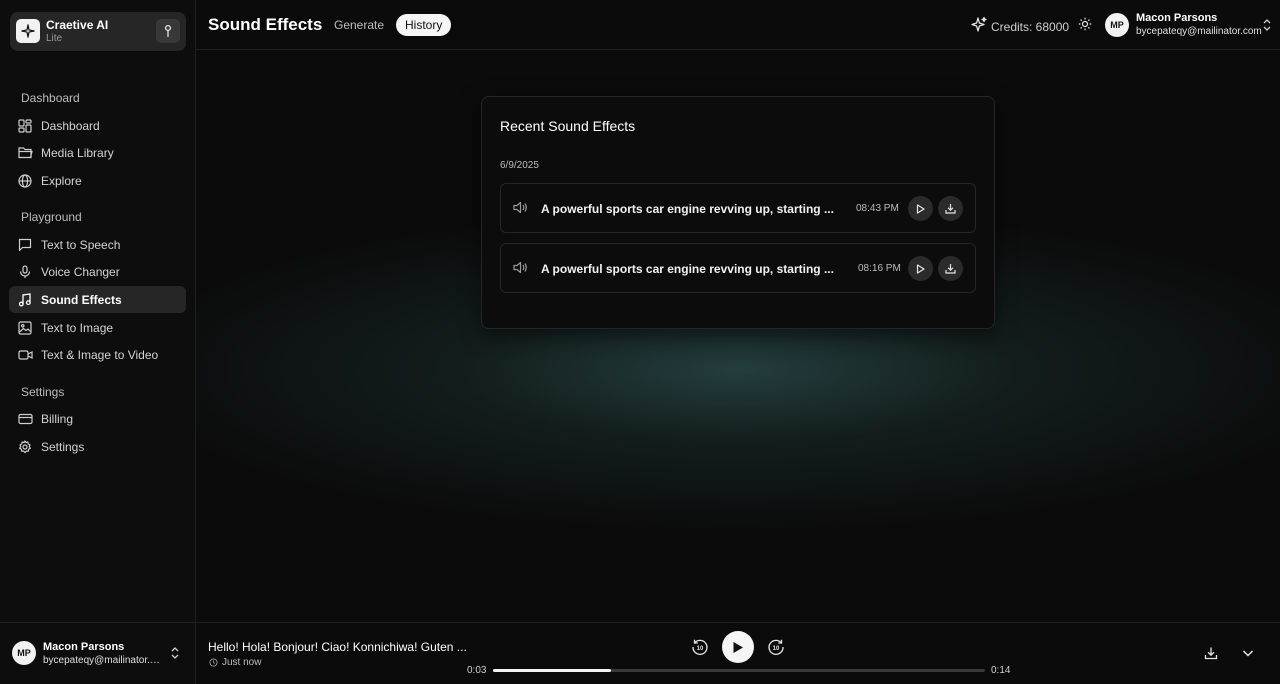  I want to click on player-play-button, so click(738, 647).